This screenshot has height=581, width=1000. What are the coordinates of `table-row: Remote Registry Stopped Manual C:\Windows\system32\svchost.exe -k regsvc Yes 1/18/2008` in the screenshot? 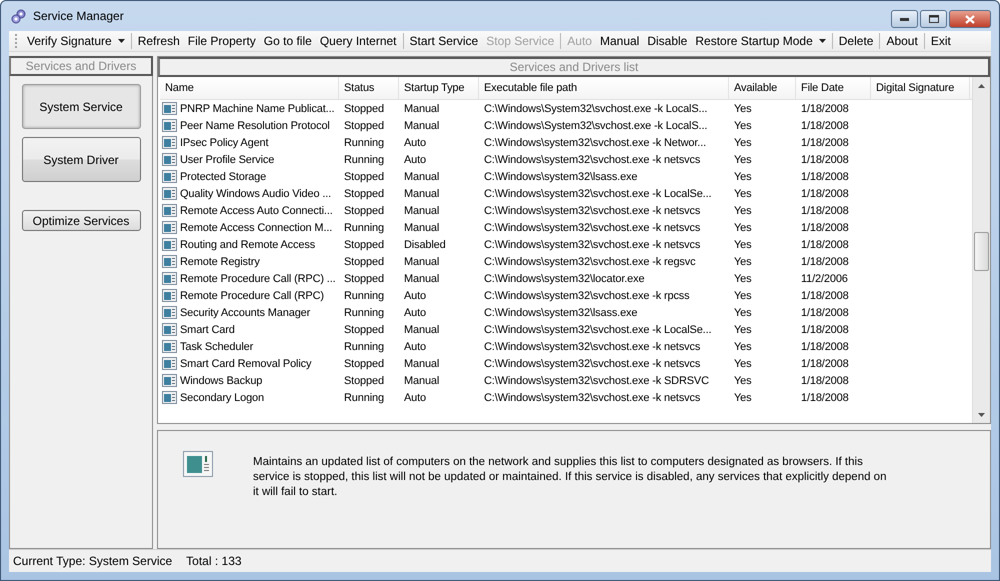 It's located at (566, 261).